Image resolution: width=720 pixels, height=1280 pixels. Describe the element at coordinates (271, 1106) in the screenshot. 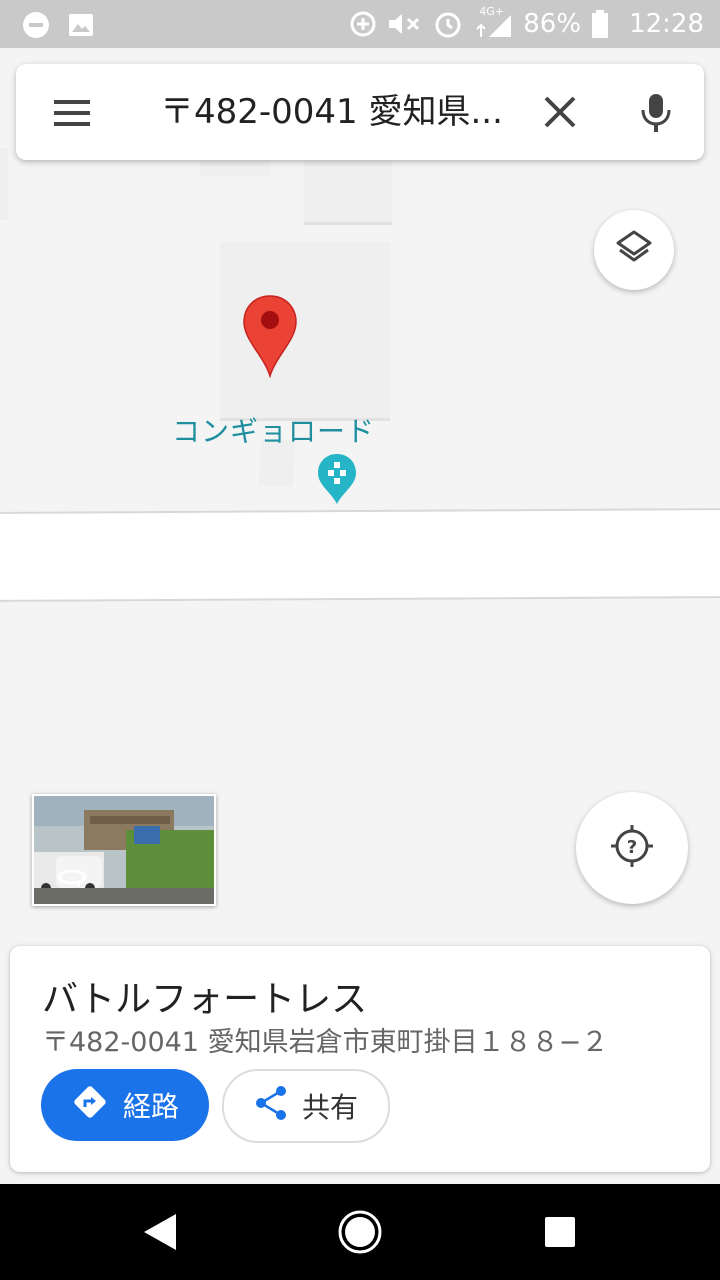

I see `share-icon` at that location.